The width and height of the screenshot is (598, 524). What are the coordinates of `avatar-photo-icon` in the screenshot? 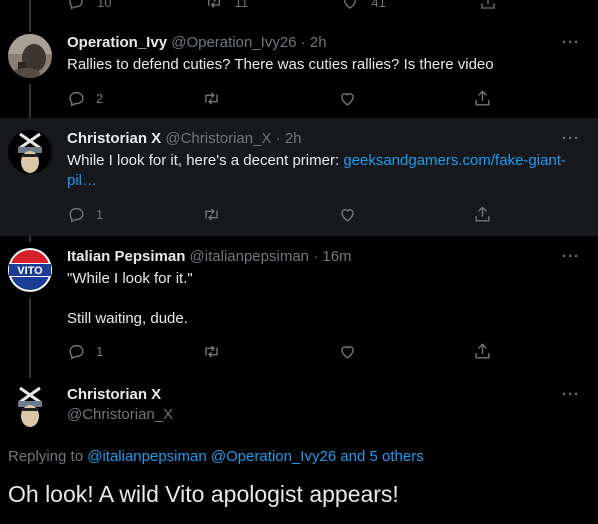 It's located at (30, 56).